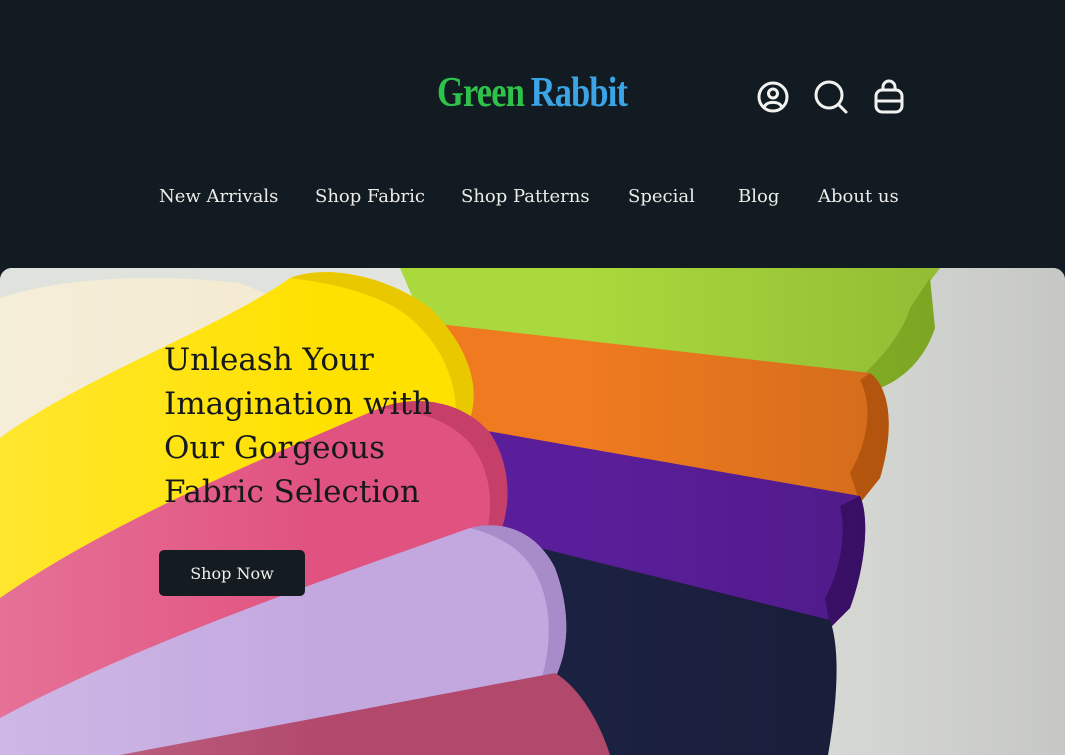 Image resolution: width=1065 pixels, height=755 pixels. I want to click on brand-logo: Green Rabbit, so click(532, 93).